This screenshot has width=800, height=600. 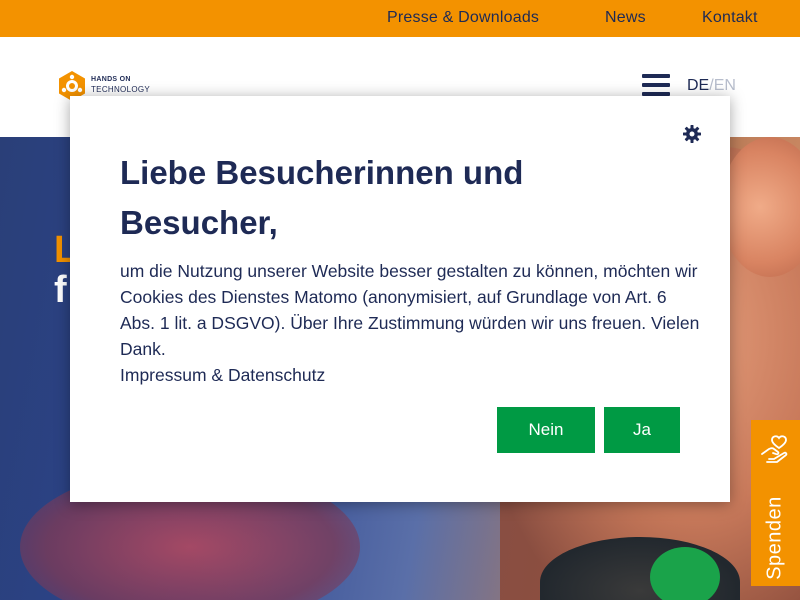 What do you see at coordinates (774, 449) in the screenshot?
I see `hand-heart-icon` at bounding box center [774, 449].